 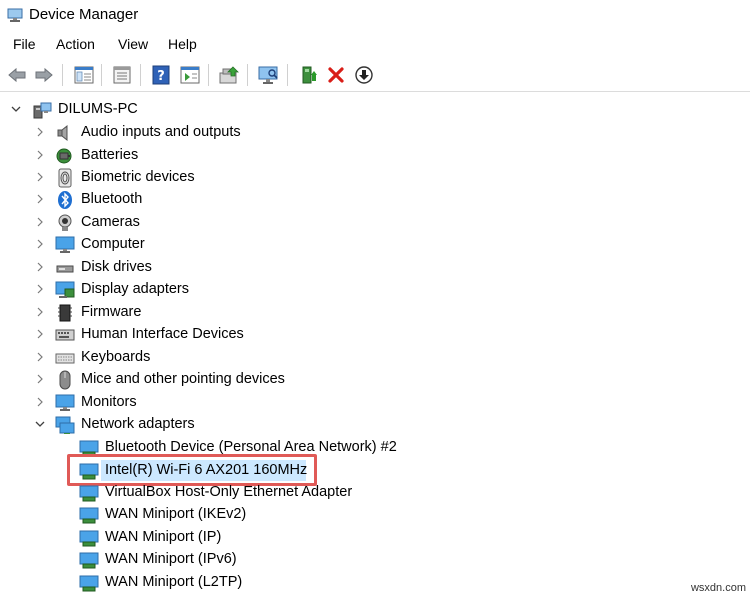 What do you see at coordinates (84, 75) in the screenshot?
I see `show-hide-console-tree-icon` at bounding box center [84, 75].